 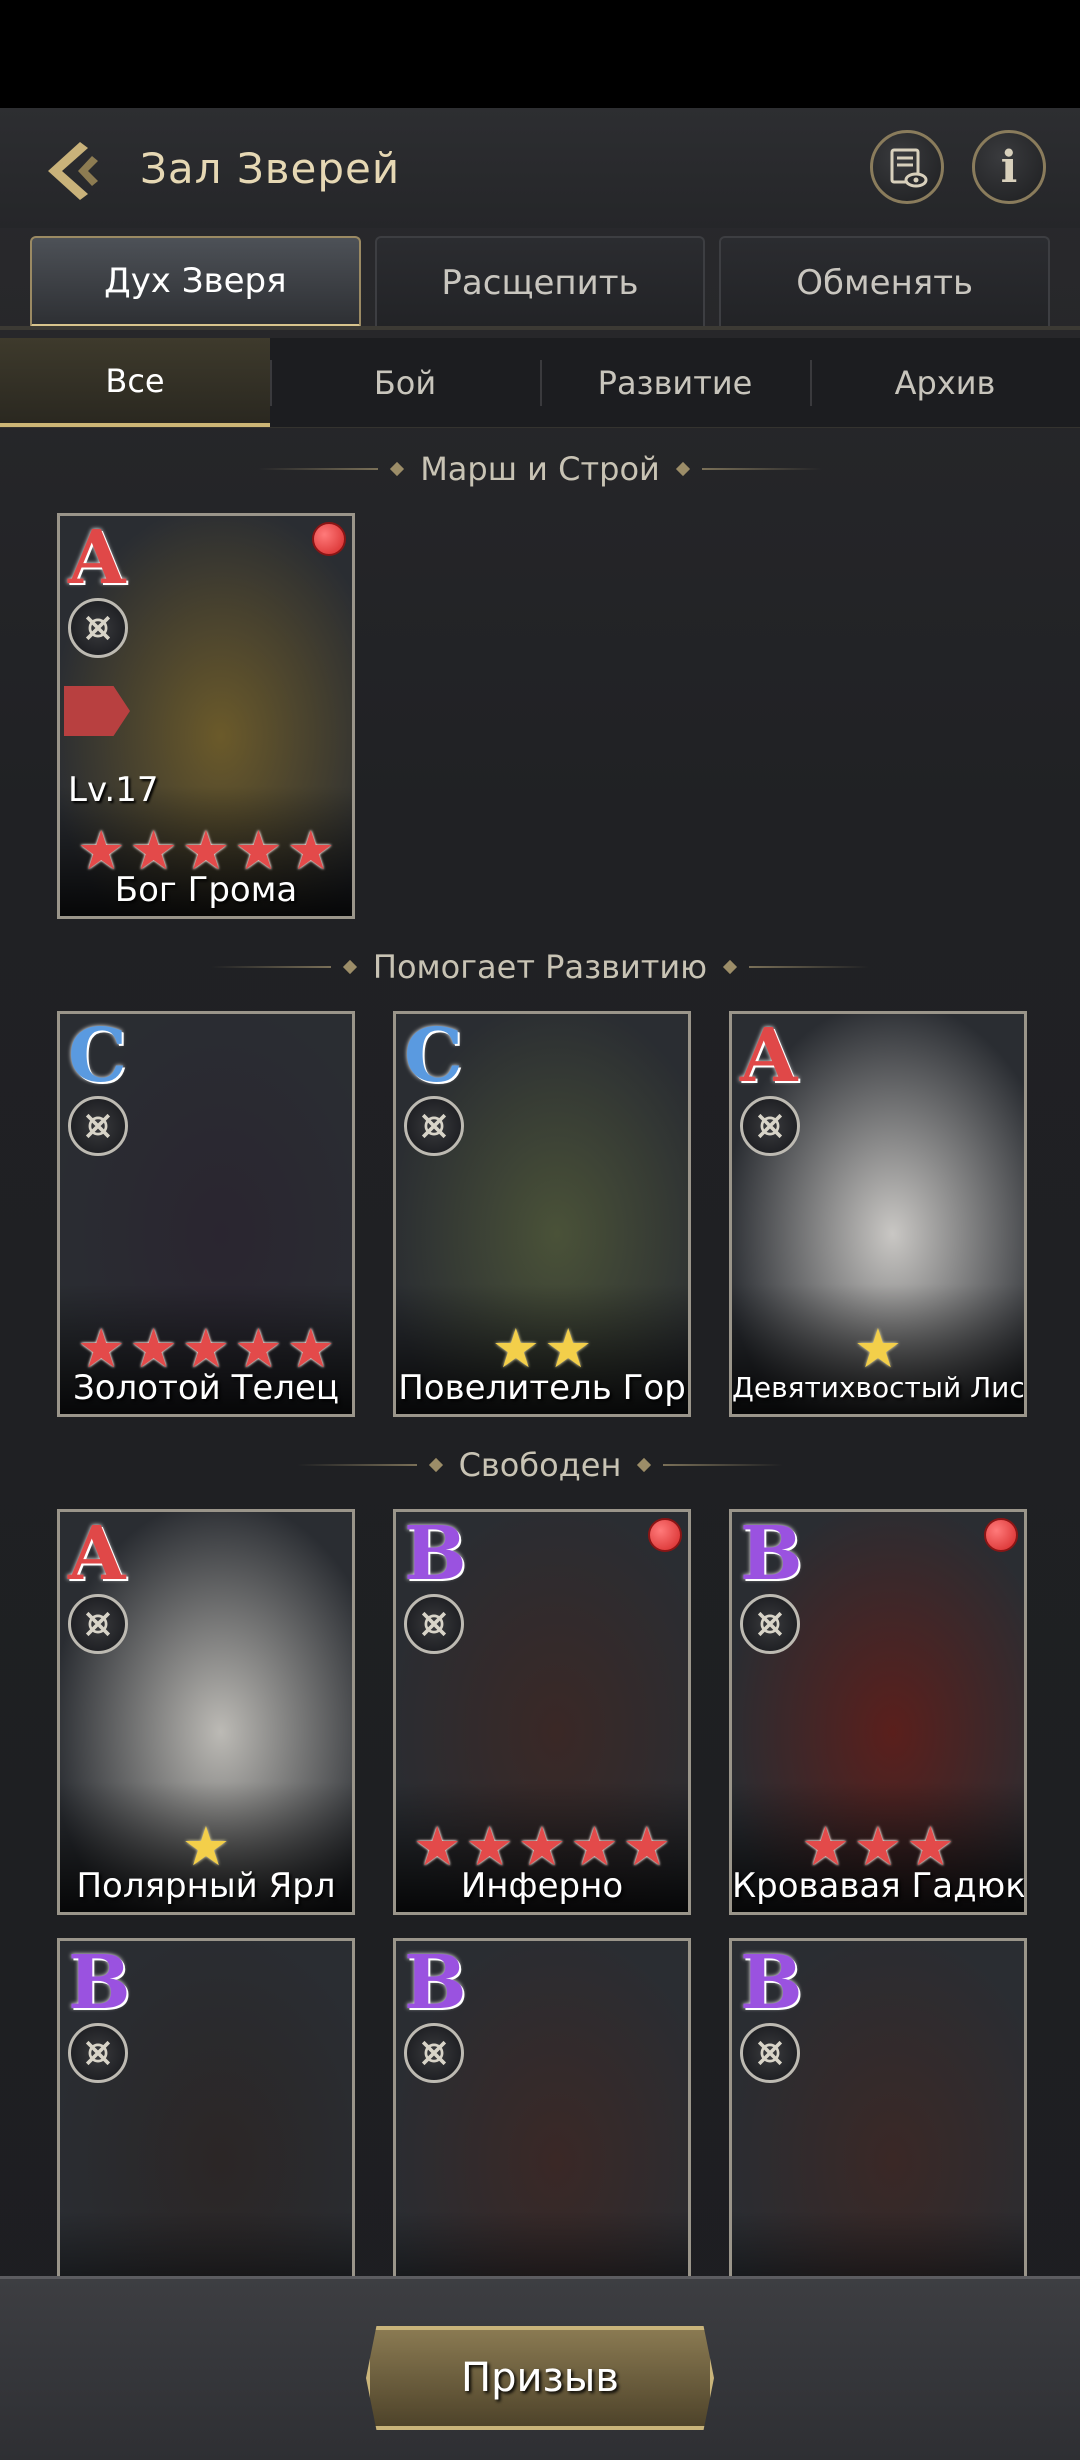 I want to click on filter-growth: Развитие, so click(x=675, y=382).